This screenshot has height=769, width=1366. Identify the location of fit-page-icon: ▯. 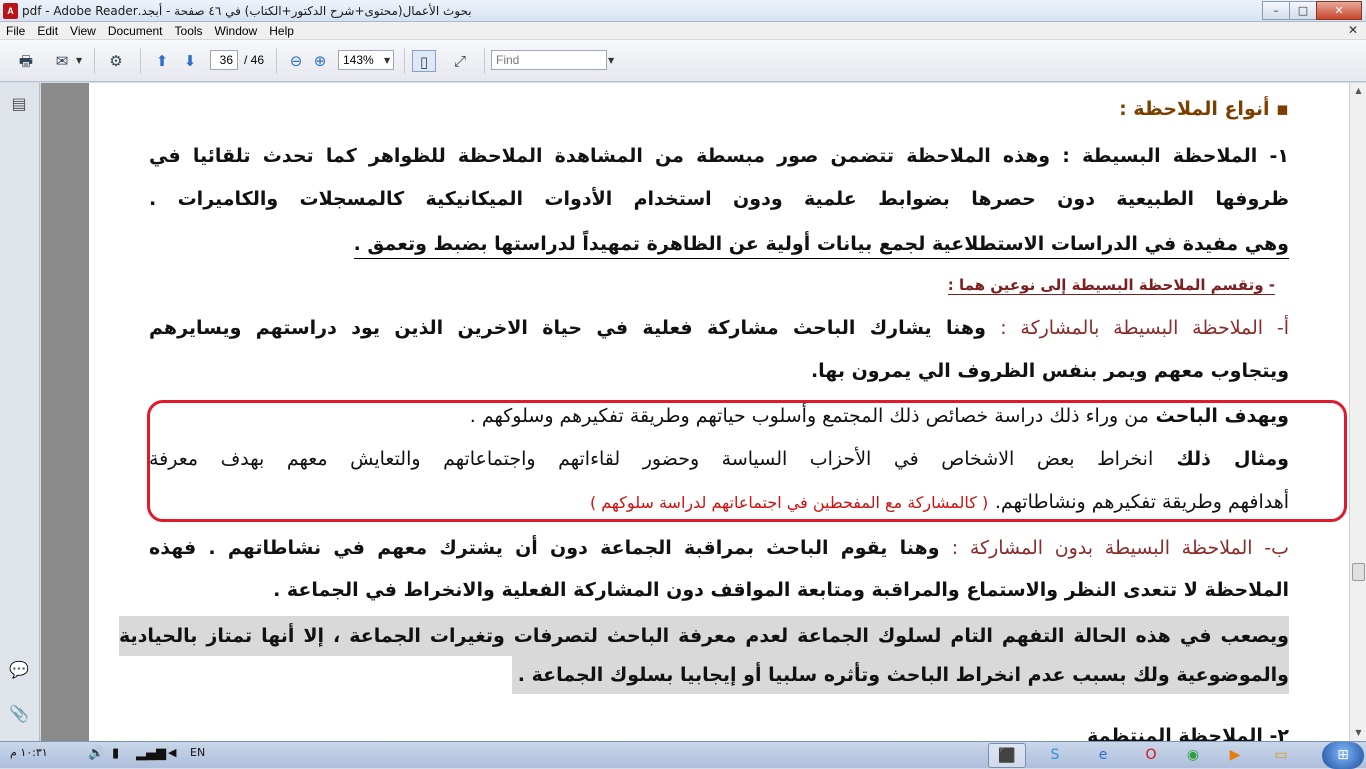
(424, 61).